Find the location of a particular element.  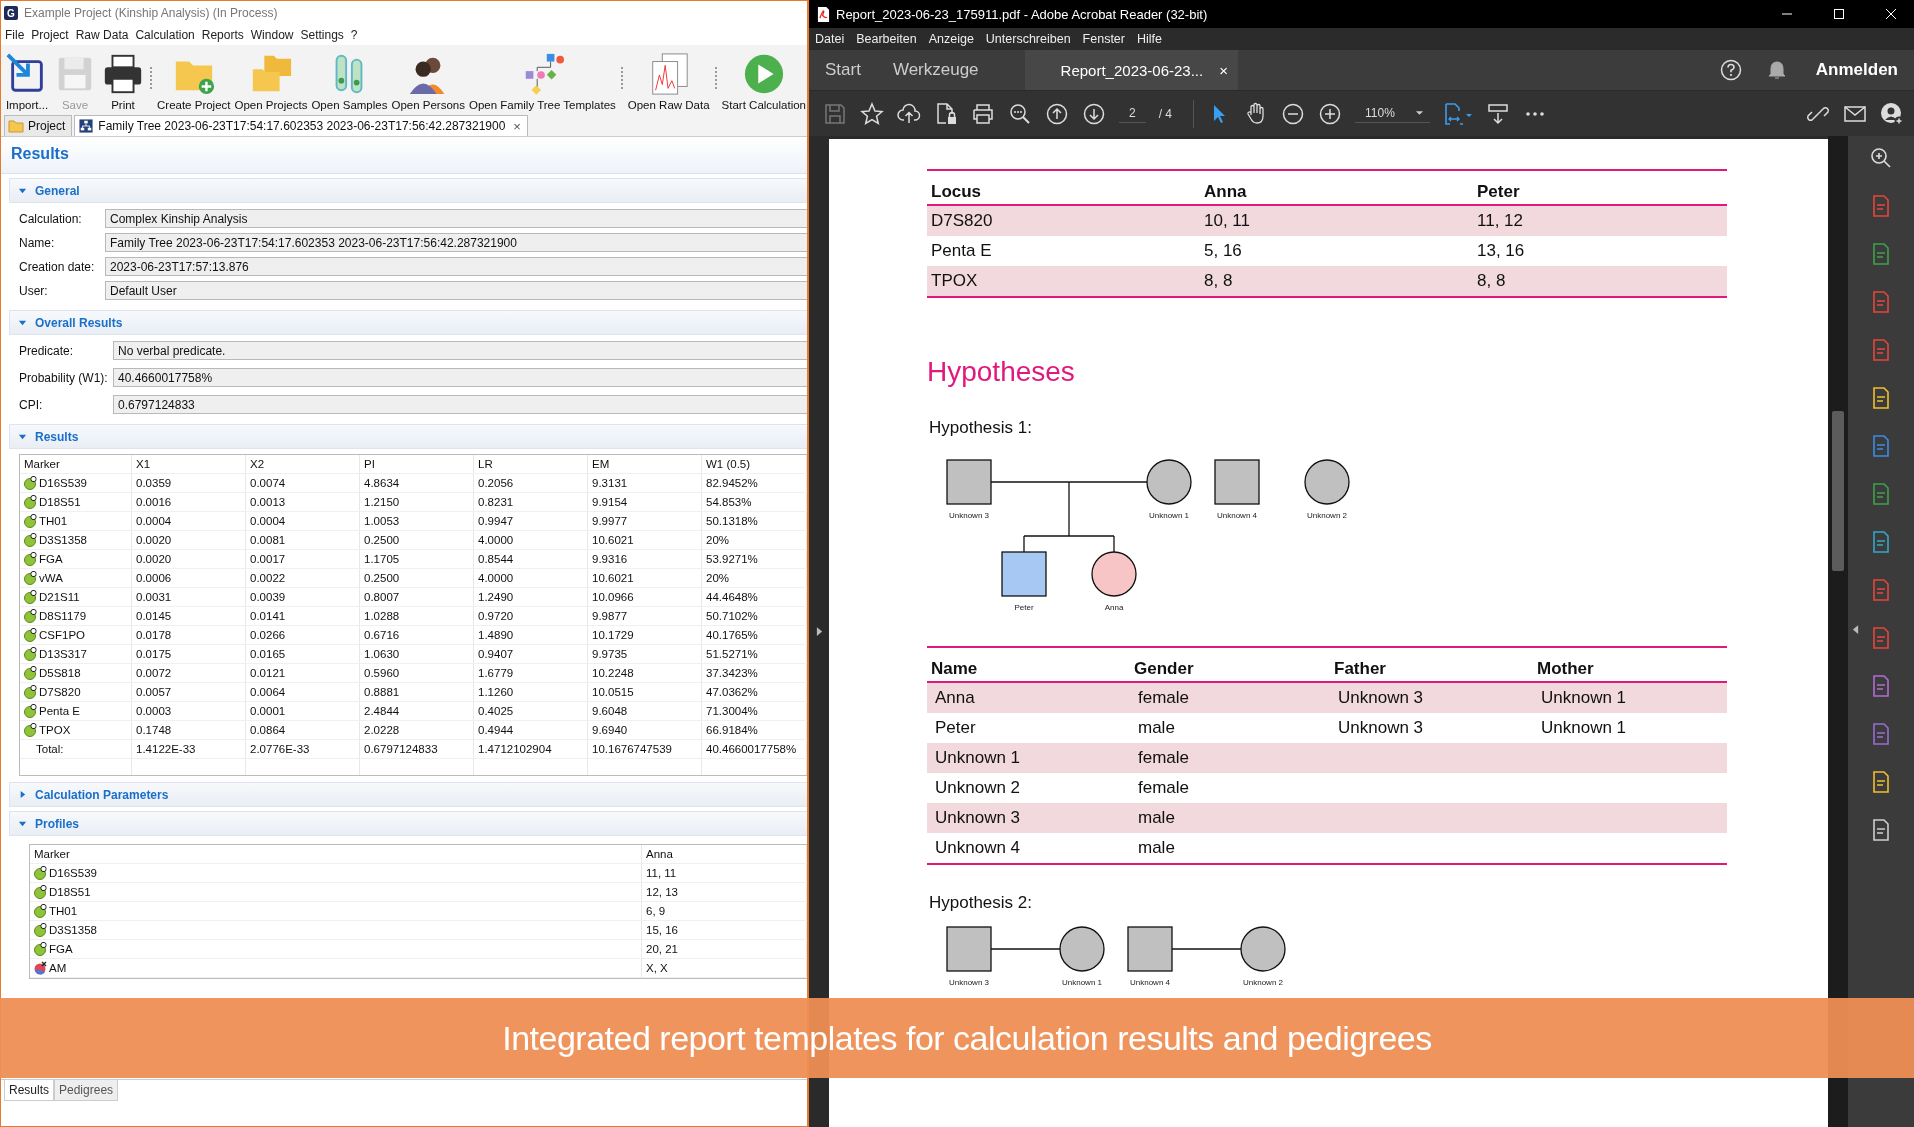

menu-item: Settings is located at coordinates (322, 35).